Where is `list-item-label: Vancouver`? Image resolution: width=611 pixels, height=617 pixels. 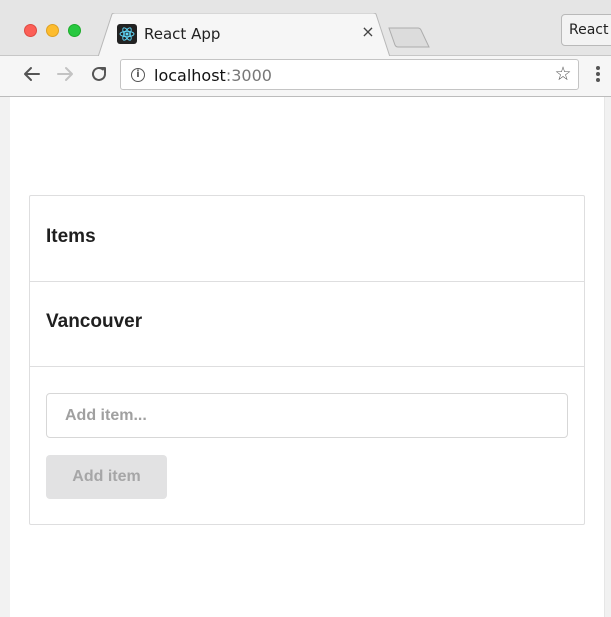 list-item-label: Vancouver is located at coordinates (94, 321).